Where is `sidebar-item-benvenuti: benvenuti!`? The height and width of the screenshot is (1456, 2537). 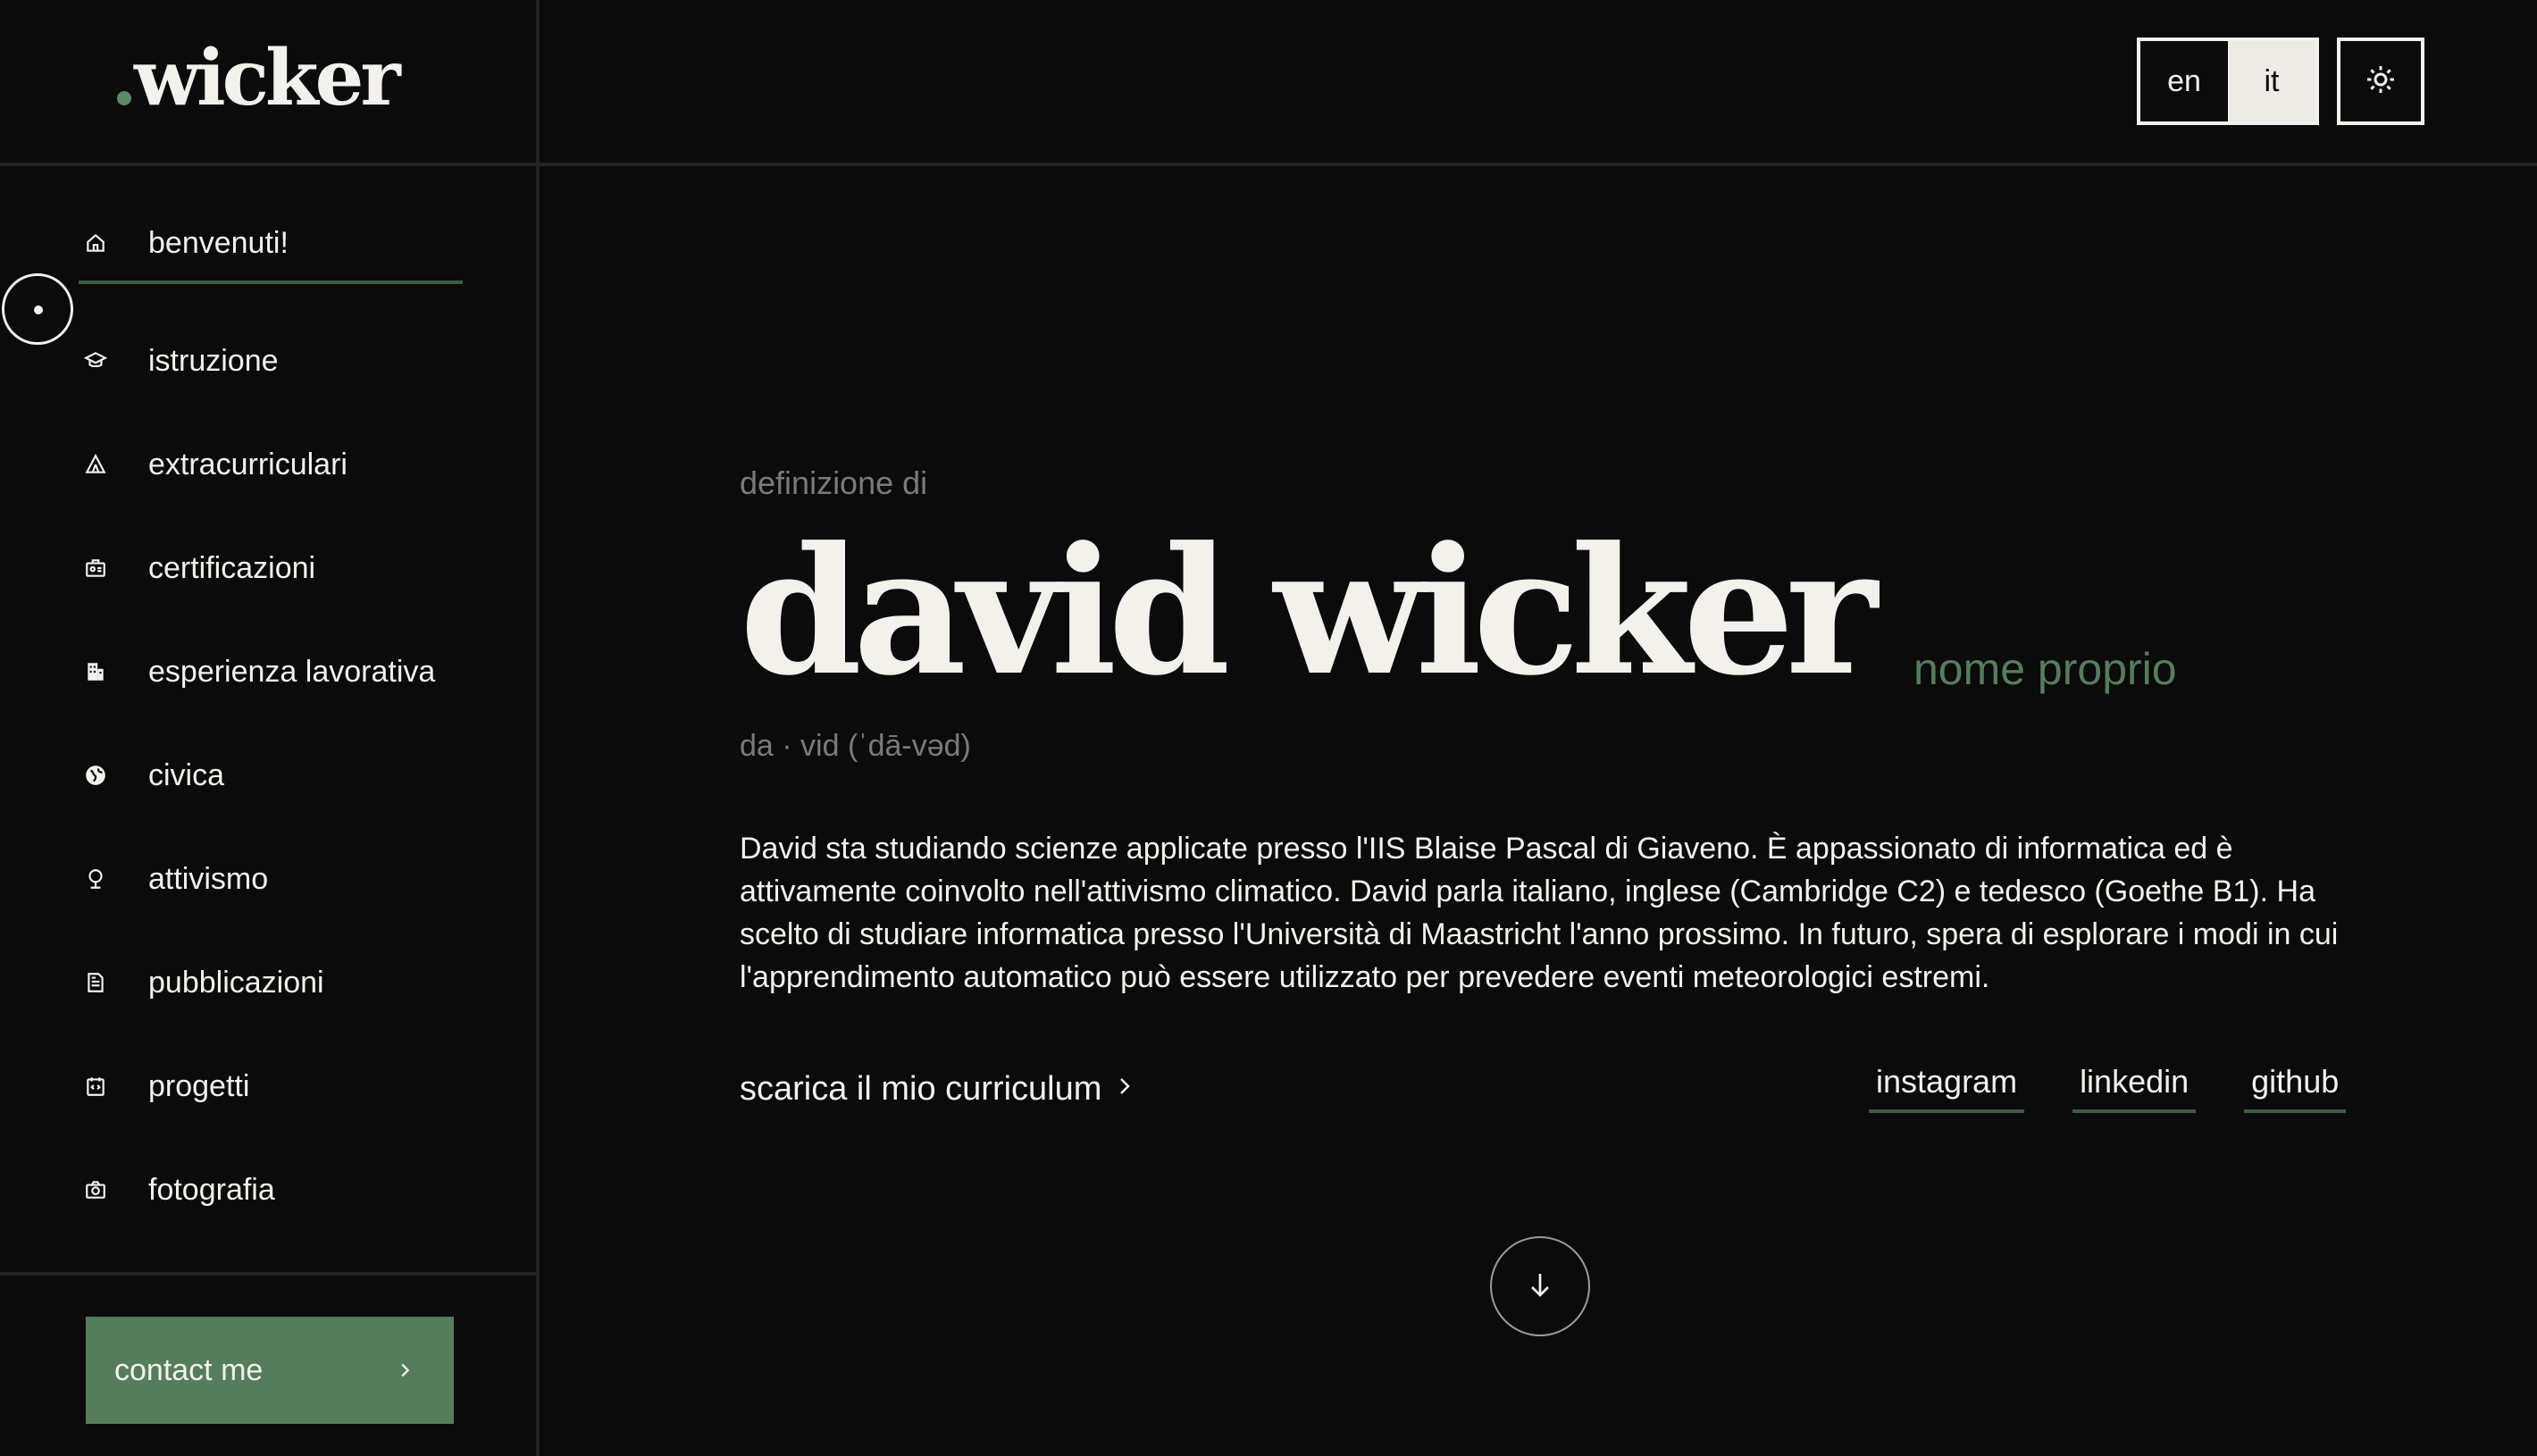 sidebar-item-benvenuti: benvenuti! is located at coordinates (271, 244).